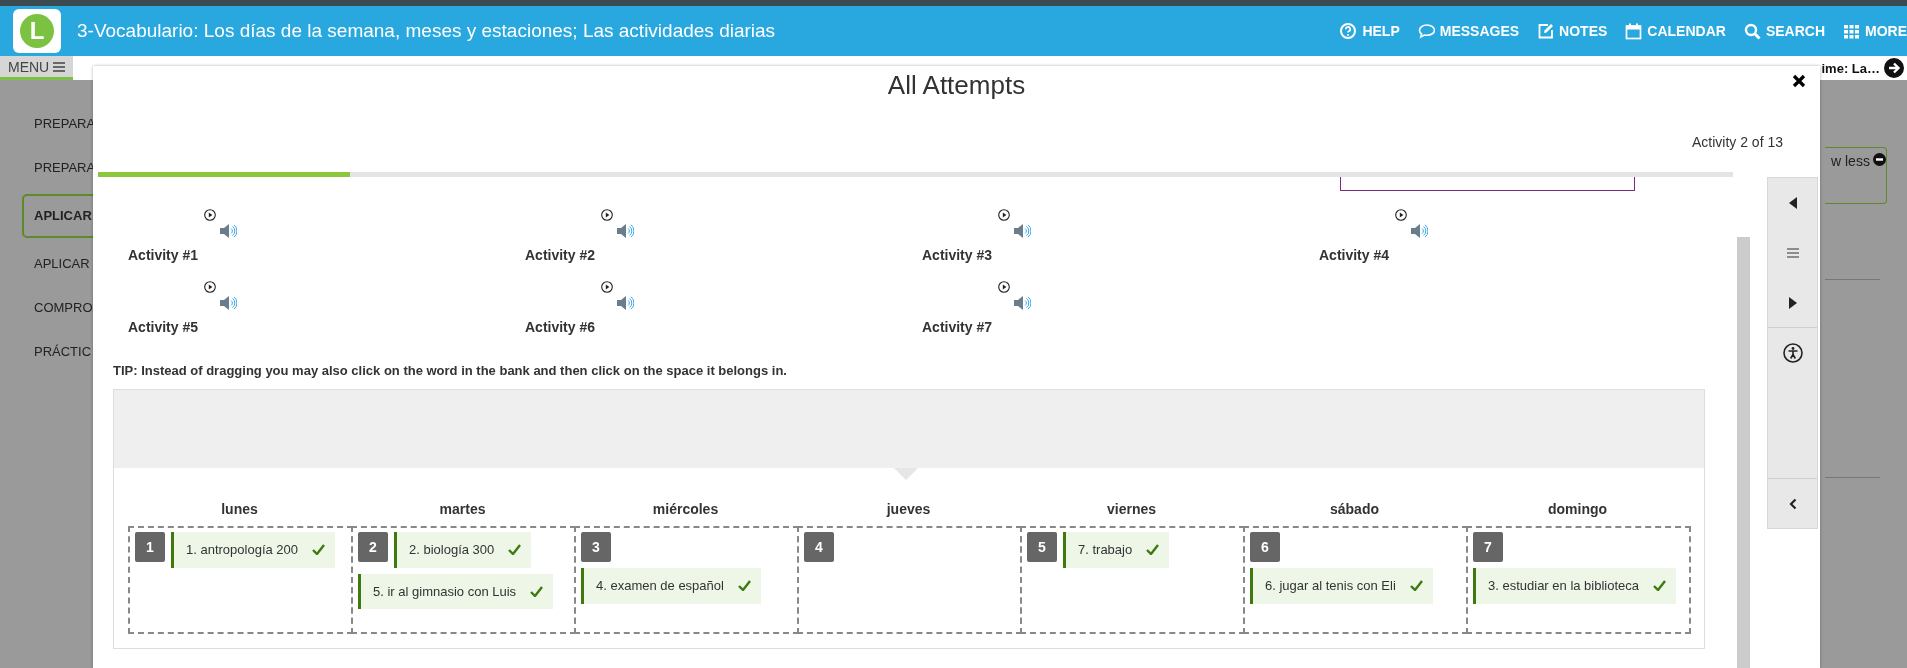 This screenshot has width=1907, height=668. I want to click on triangle-right-icon, so click(1792, 302).